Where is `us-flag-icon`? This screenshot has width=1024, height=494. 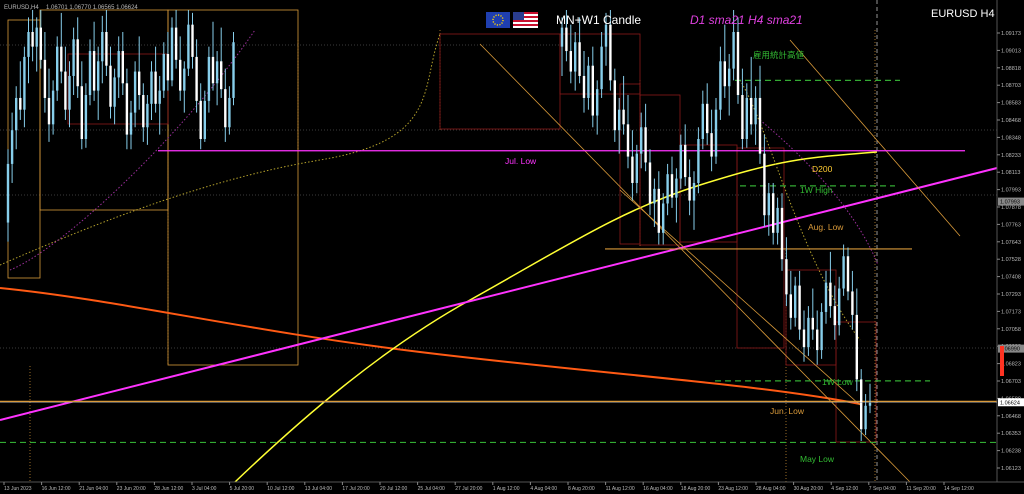 us-flag-icon is located at coordinates (525, 20).